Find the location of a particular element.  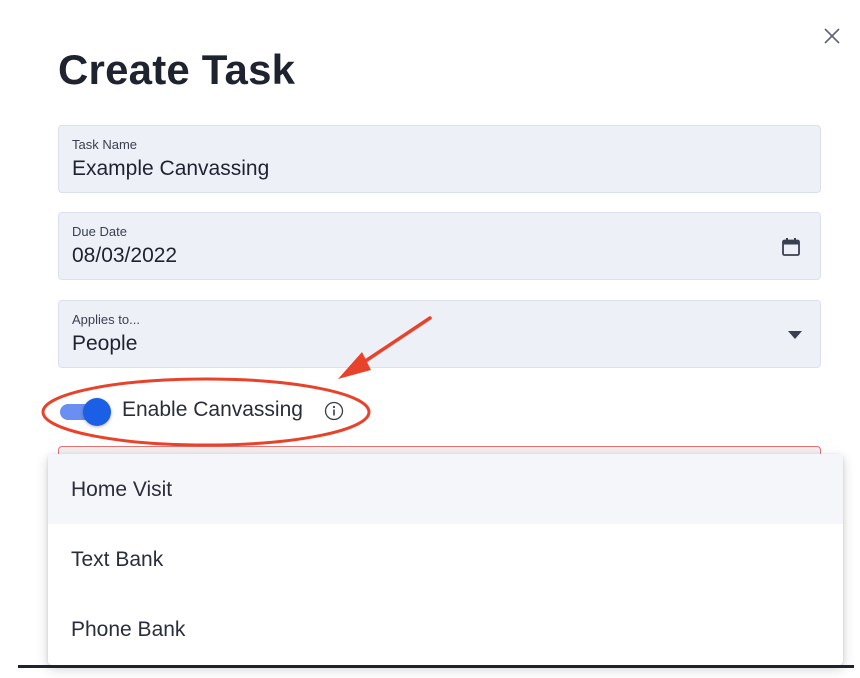

menu-item-home-visit: Home Visit is located at coordinates (445, 489).